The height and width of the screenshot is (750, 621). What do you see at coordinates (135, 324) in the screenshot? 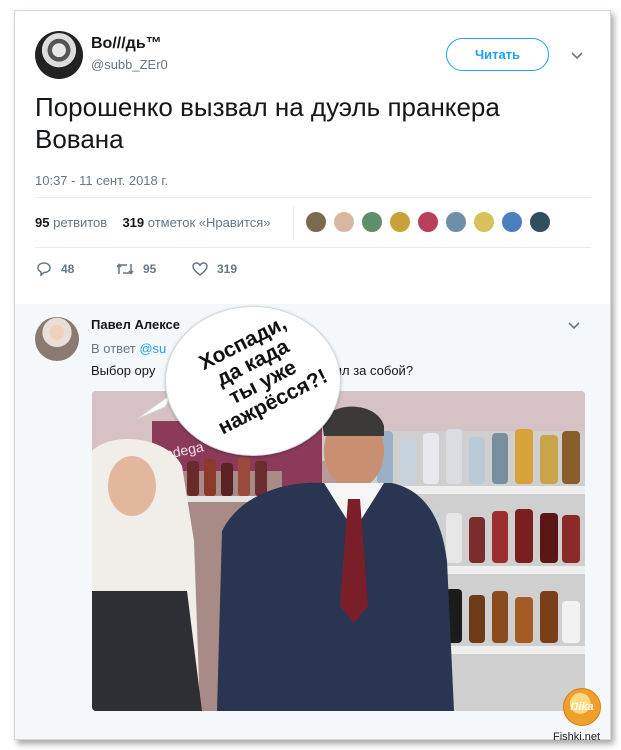
I see `reply-author-name: Павел Алексе` at bounding box center [135, 324].